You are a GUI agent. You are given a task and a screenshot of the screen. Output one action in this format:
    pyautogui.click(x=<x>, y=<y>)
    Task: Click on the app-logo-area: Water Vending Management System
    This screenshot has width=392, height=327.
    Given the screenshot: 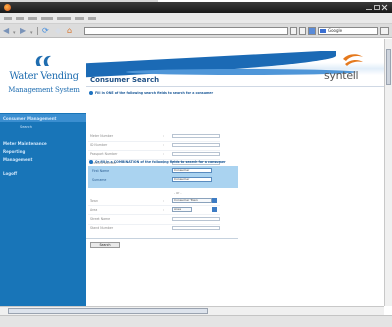 What is the action you would take?
    pyautogui.click(x=43, y=82)
    